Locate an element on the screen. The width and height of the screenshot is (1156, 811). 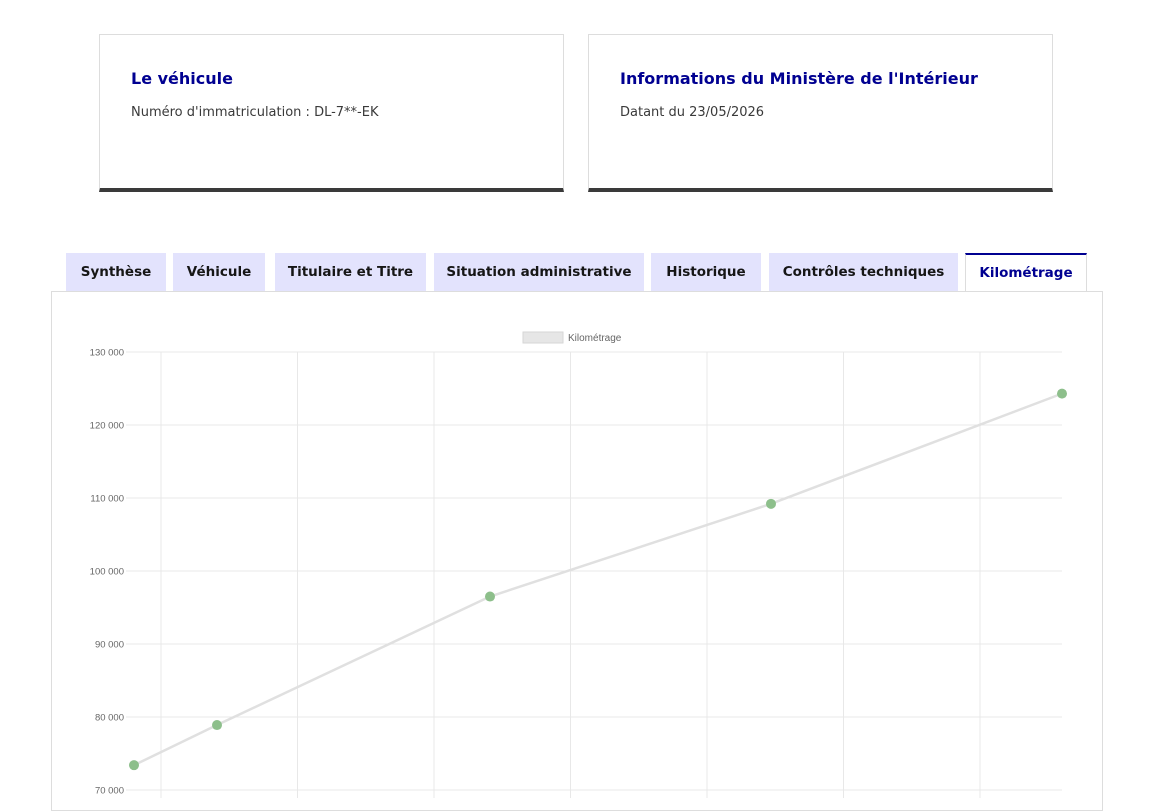
registration-number: Numéro d'immatriculation : DL-7**-EK is located at coordinates (255, 112).